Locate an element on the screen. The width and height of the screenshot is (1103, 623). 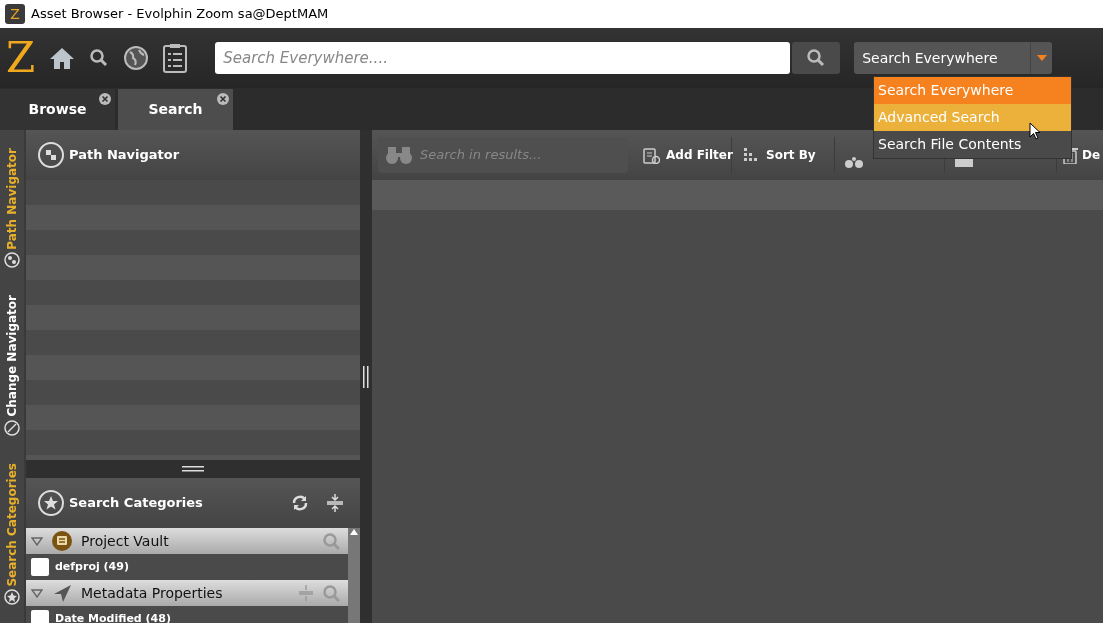
group-label: Project Vault is located at coordinates (125, 541).